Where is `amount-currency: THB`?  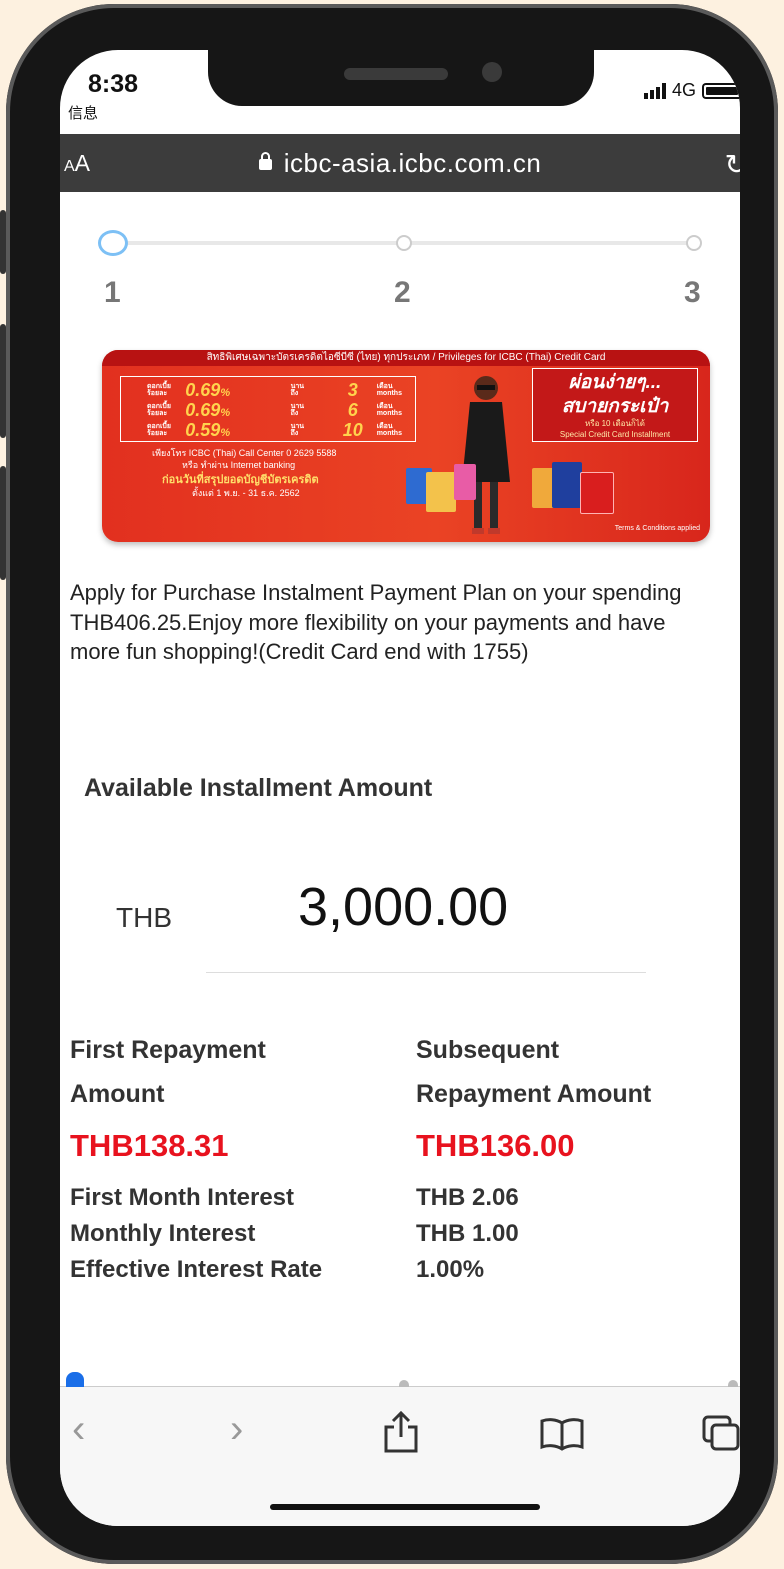 amount-currency: THB is located at coordinates (144, 917).